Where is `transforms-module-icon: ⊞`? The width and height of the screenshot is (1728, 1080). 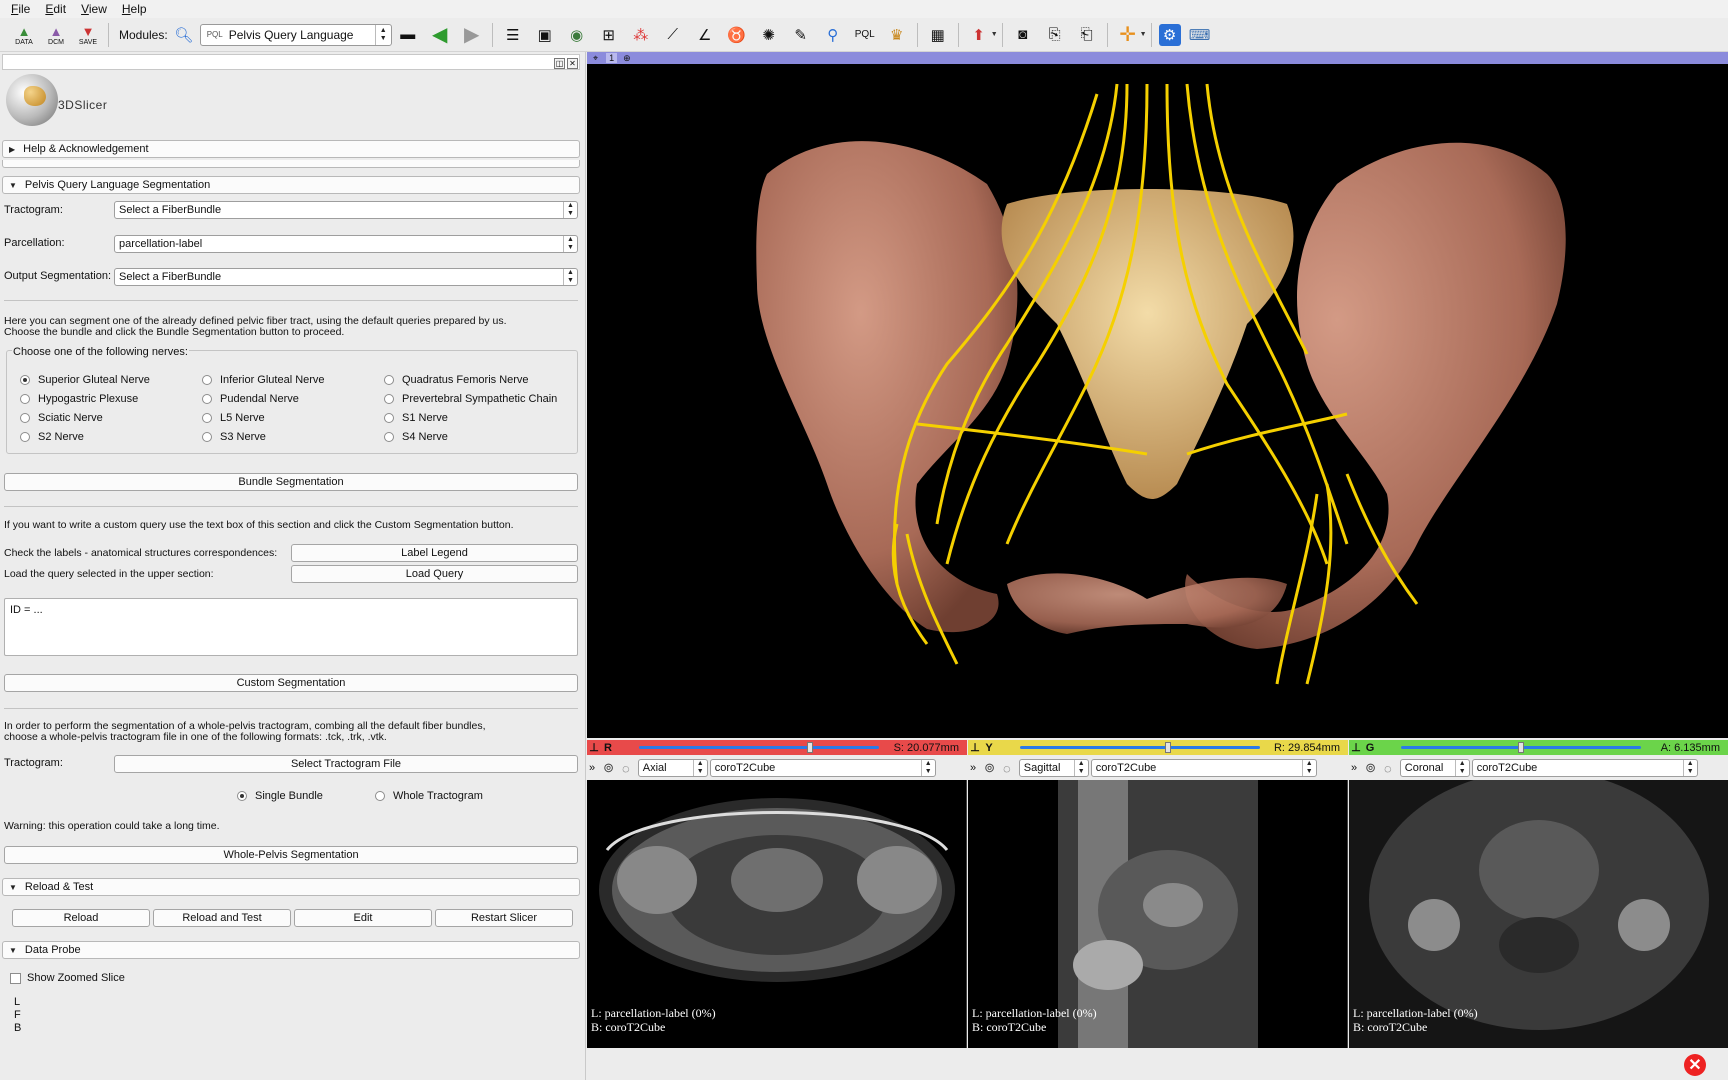 transforms-module-icon: ⊞ is located at coordinates (609, 35).